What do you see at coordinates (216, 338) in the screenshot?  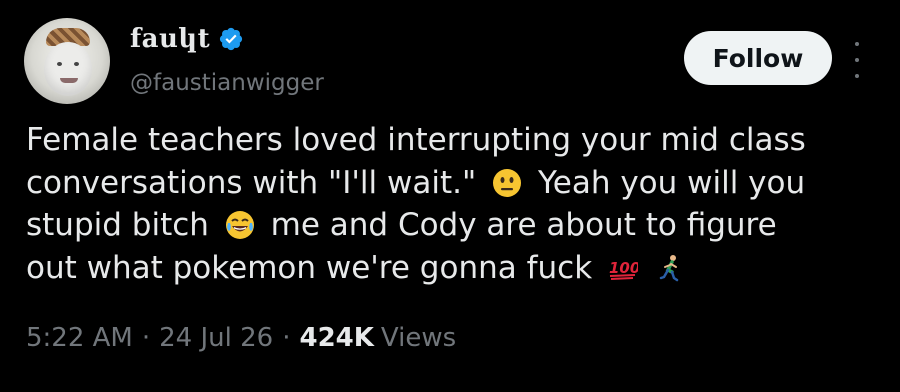 I see `tweet-date: 24 Jul 26` at bounding box center [216, 338].